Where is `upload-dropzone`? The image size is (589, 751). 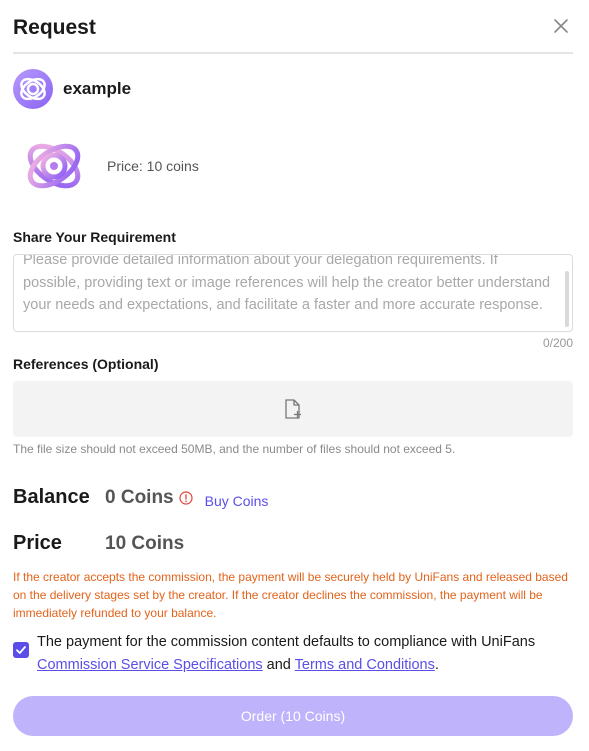 upload-dropzone is located at coordinates (293, 409).